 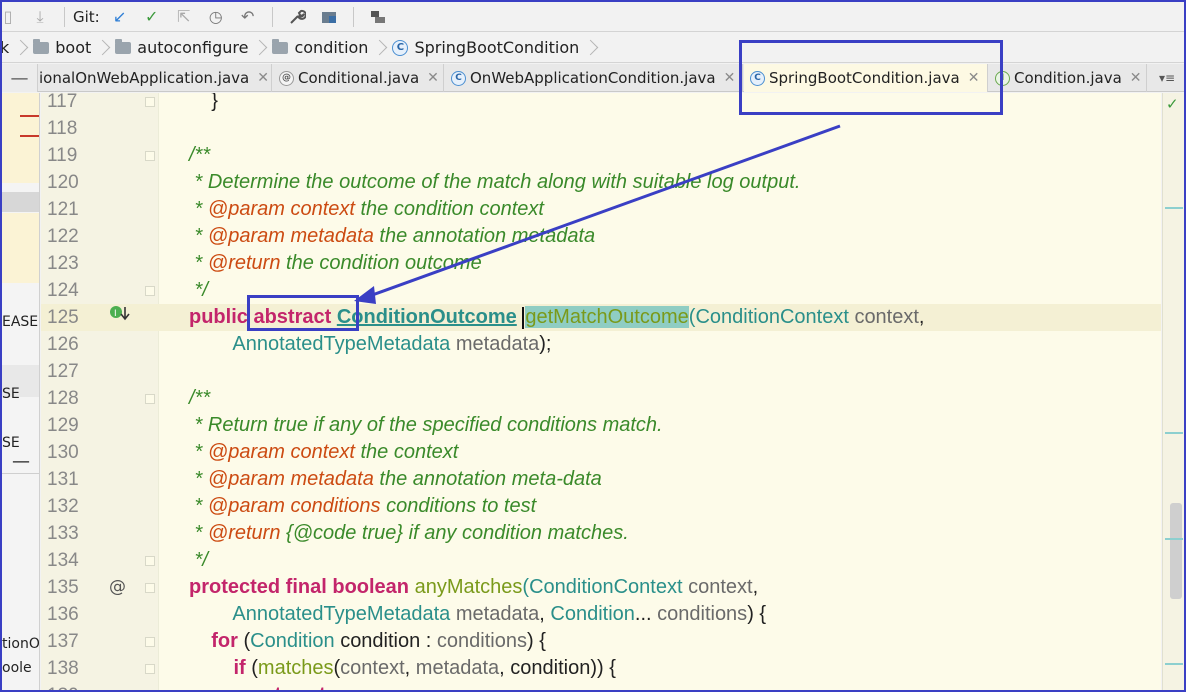 What do you see at coordinates (40, 17) in the screenshot?
I see `download-icon: ⤓` at bounding box center [40, 17].